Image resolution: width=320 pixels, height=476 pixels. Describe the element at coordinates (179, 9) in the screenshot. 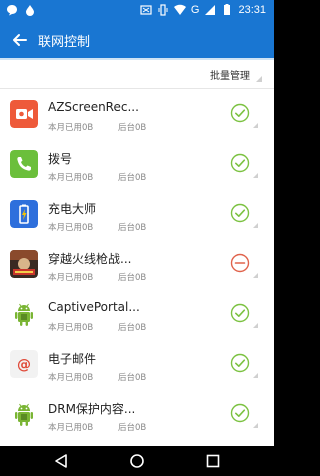

I see `wifi-icon` at that location.